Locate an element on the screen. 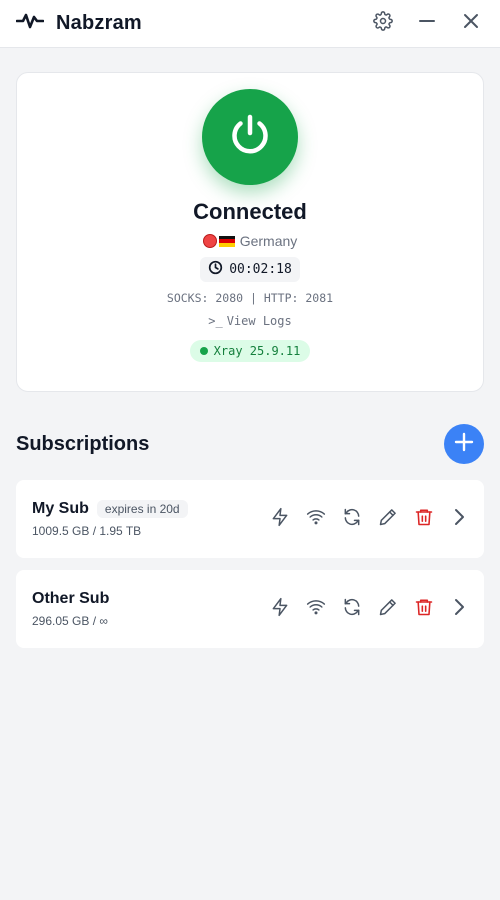  view-logs-link: >_ View Logs is located at coordinates (249, 321).